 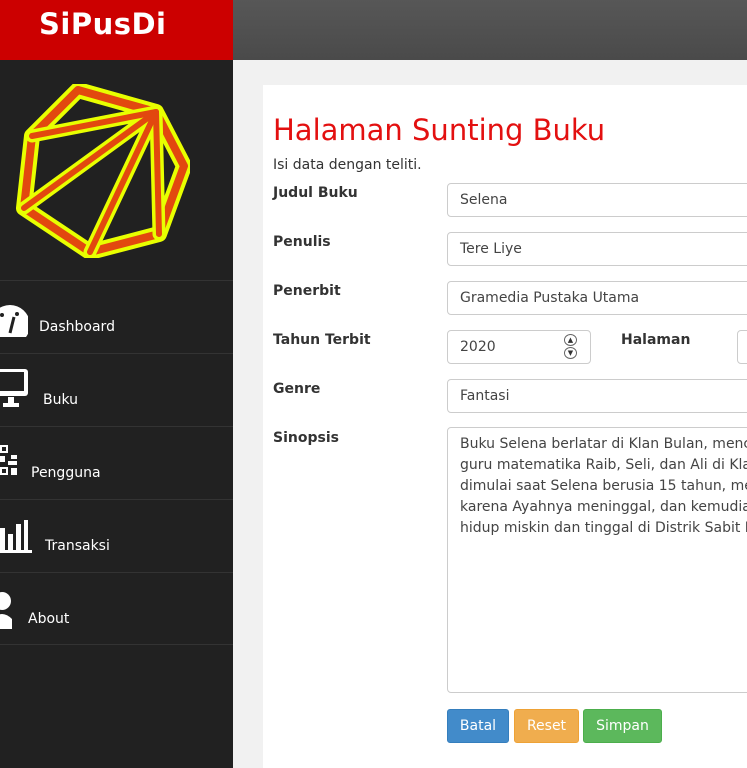 I want to click on tahun-spinner: ▲ ▼, so click(x=571, y=347).